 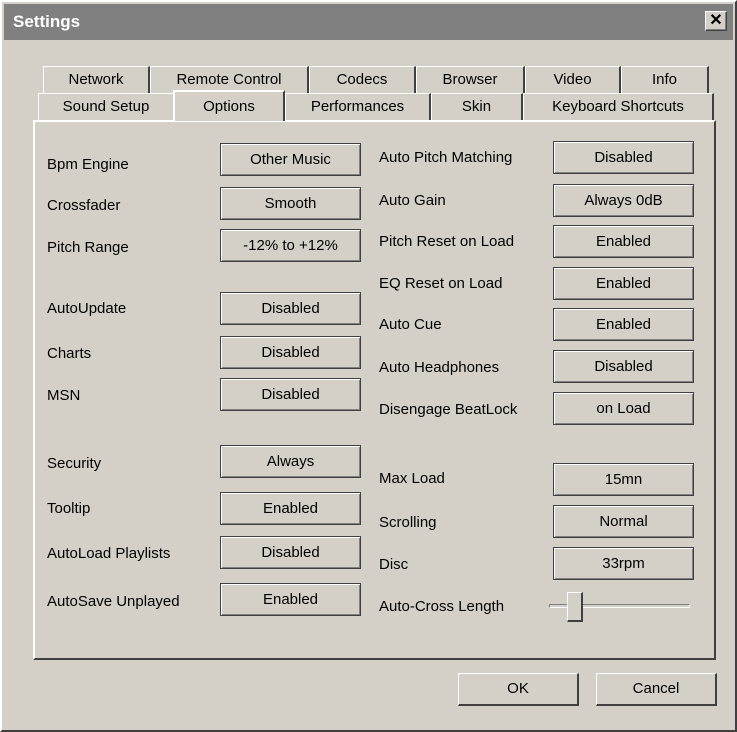 I want to click on dialog-title: Settings, so click(x=47, y=21).